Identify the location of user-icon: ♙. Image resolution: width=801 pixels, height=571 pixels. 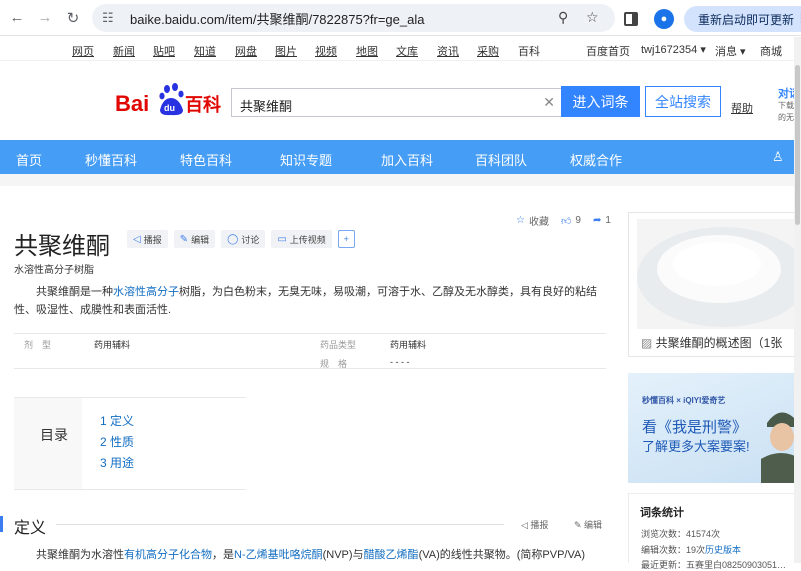
(778, 157).